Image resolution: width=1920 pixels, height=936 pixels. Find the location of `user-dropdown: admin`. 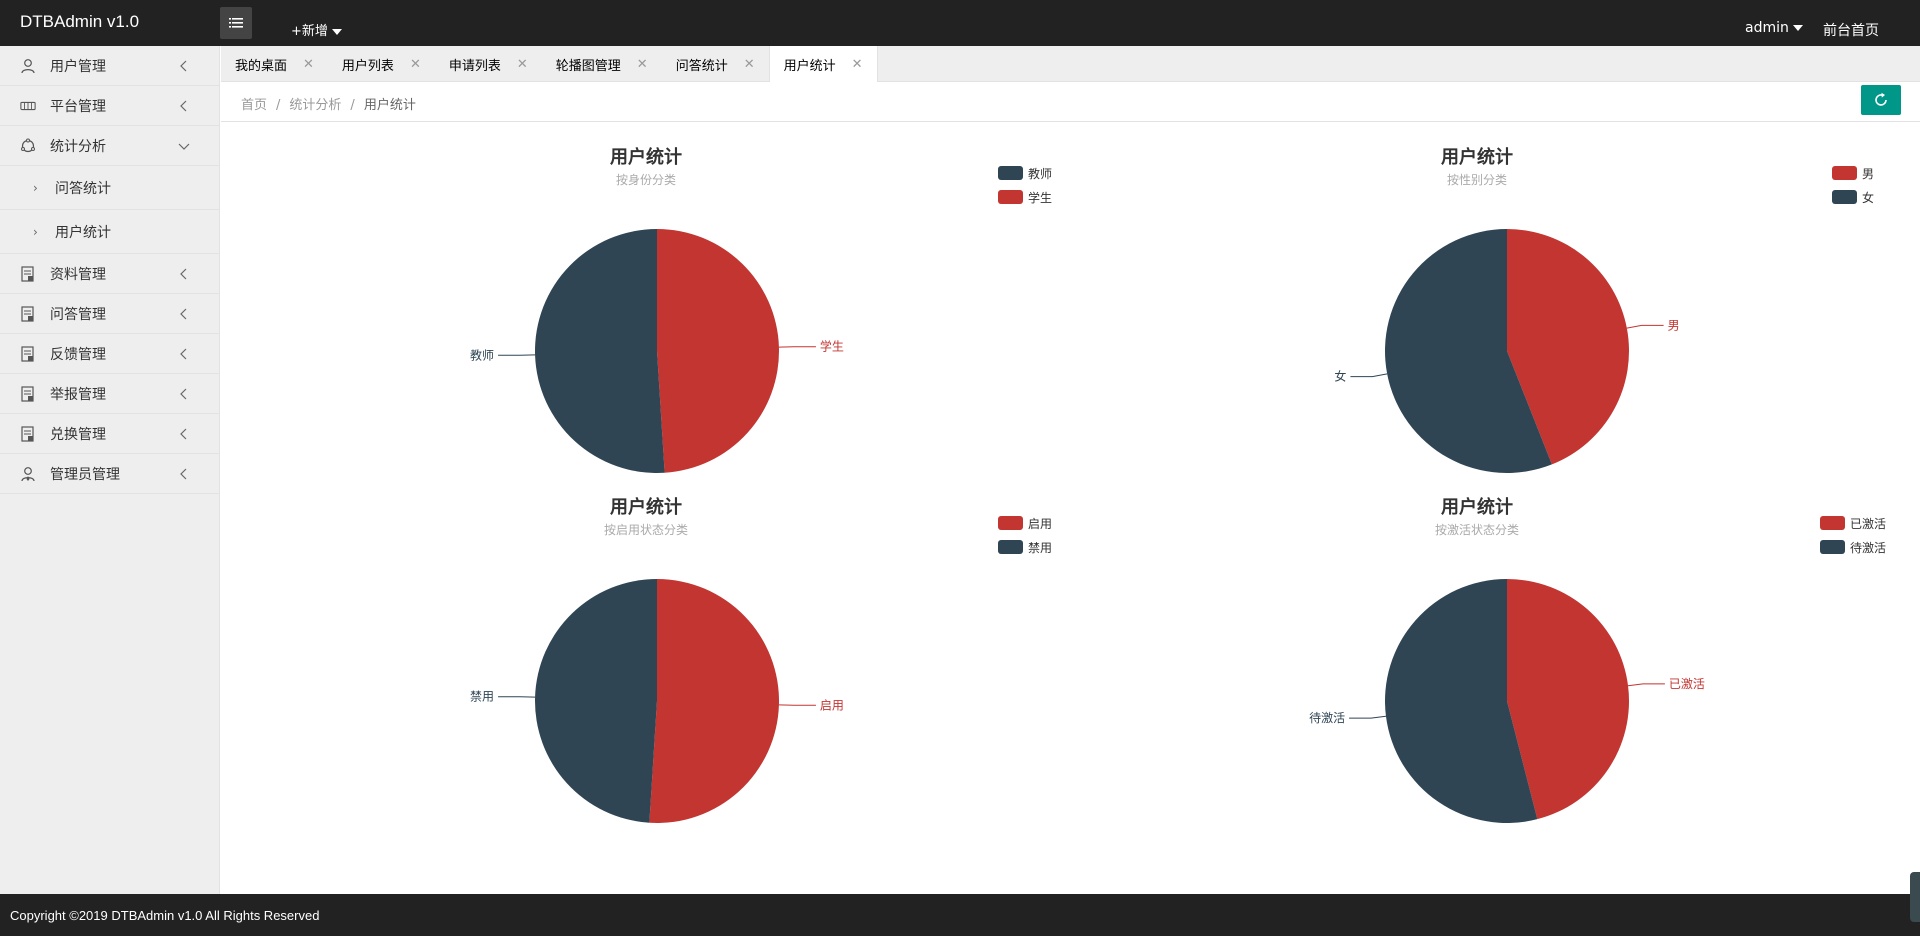

user-dropdown: admin is located at coordinates (1774, 28).